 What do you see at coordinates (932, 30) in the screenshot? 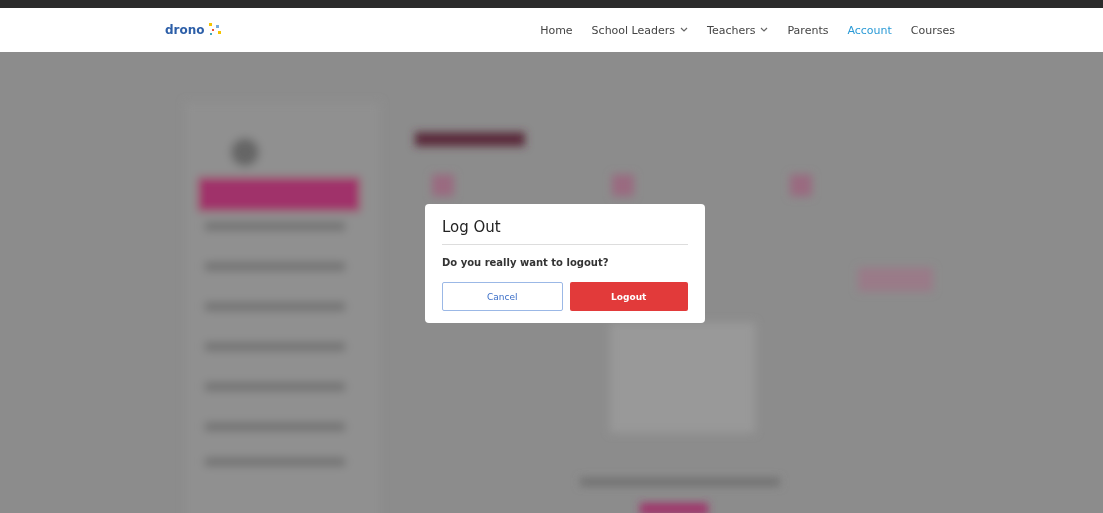
I see `nav-link: Courses` at bounding box center [932, 30].